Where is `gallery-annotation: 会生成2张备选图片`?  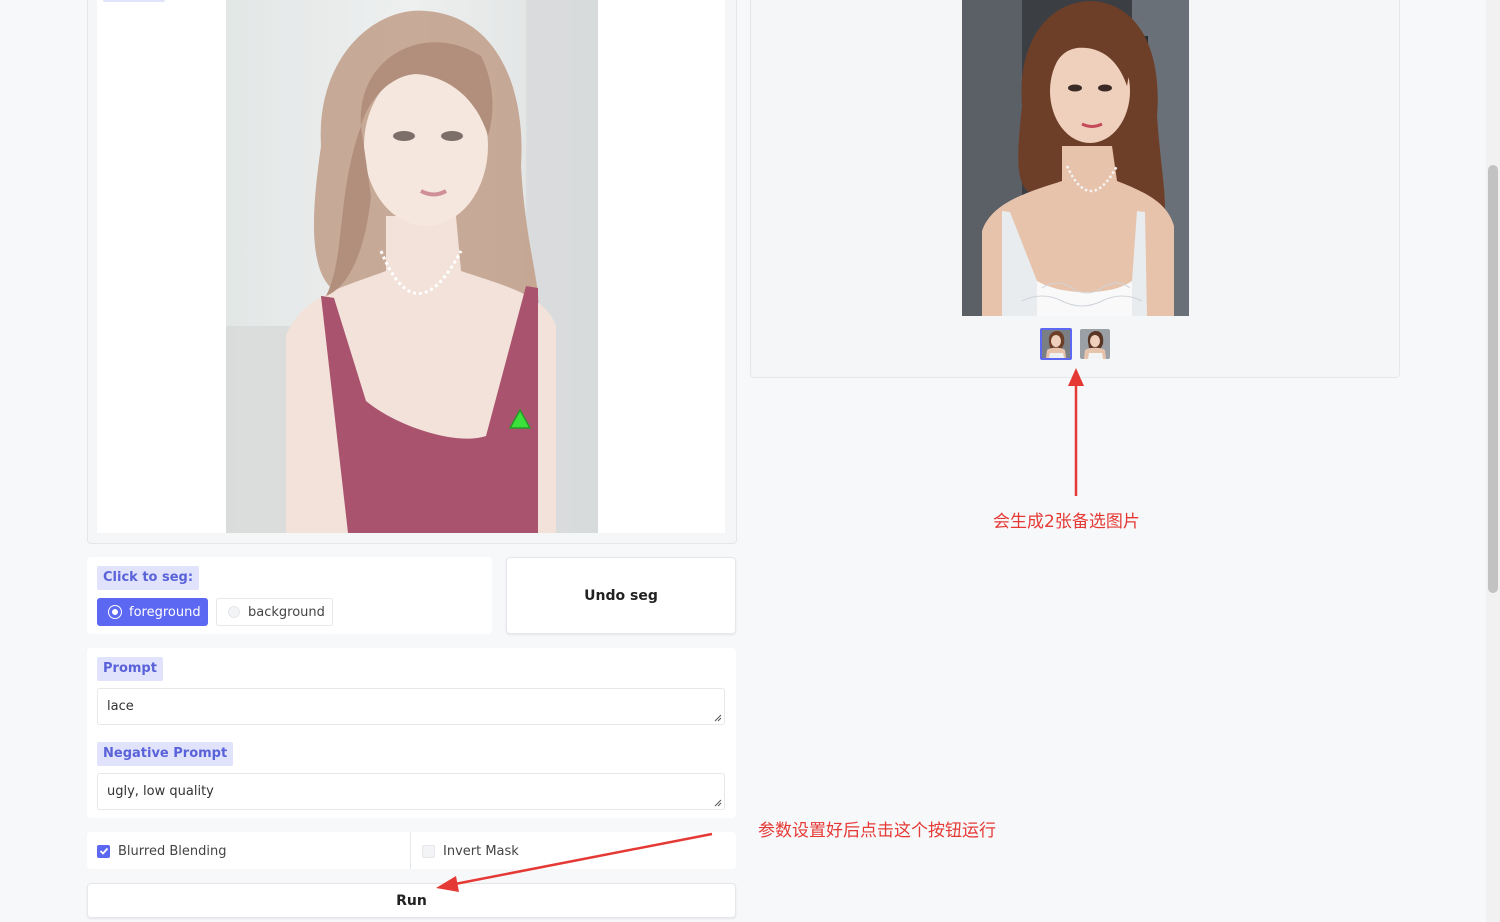
gallery-annotation: 会生成2张备选图片 is located at coordinates (1066, 522).